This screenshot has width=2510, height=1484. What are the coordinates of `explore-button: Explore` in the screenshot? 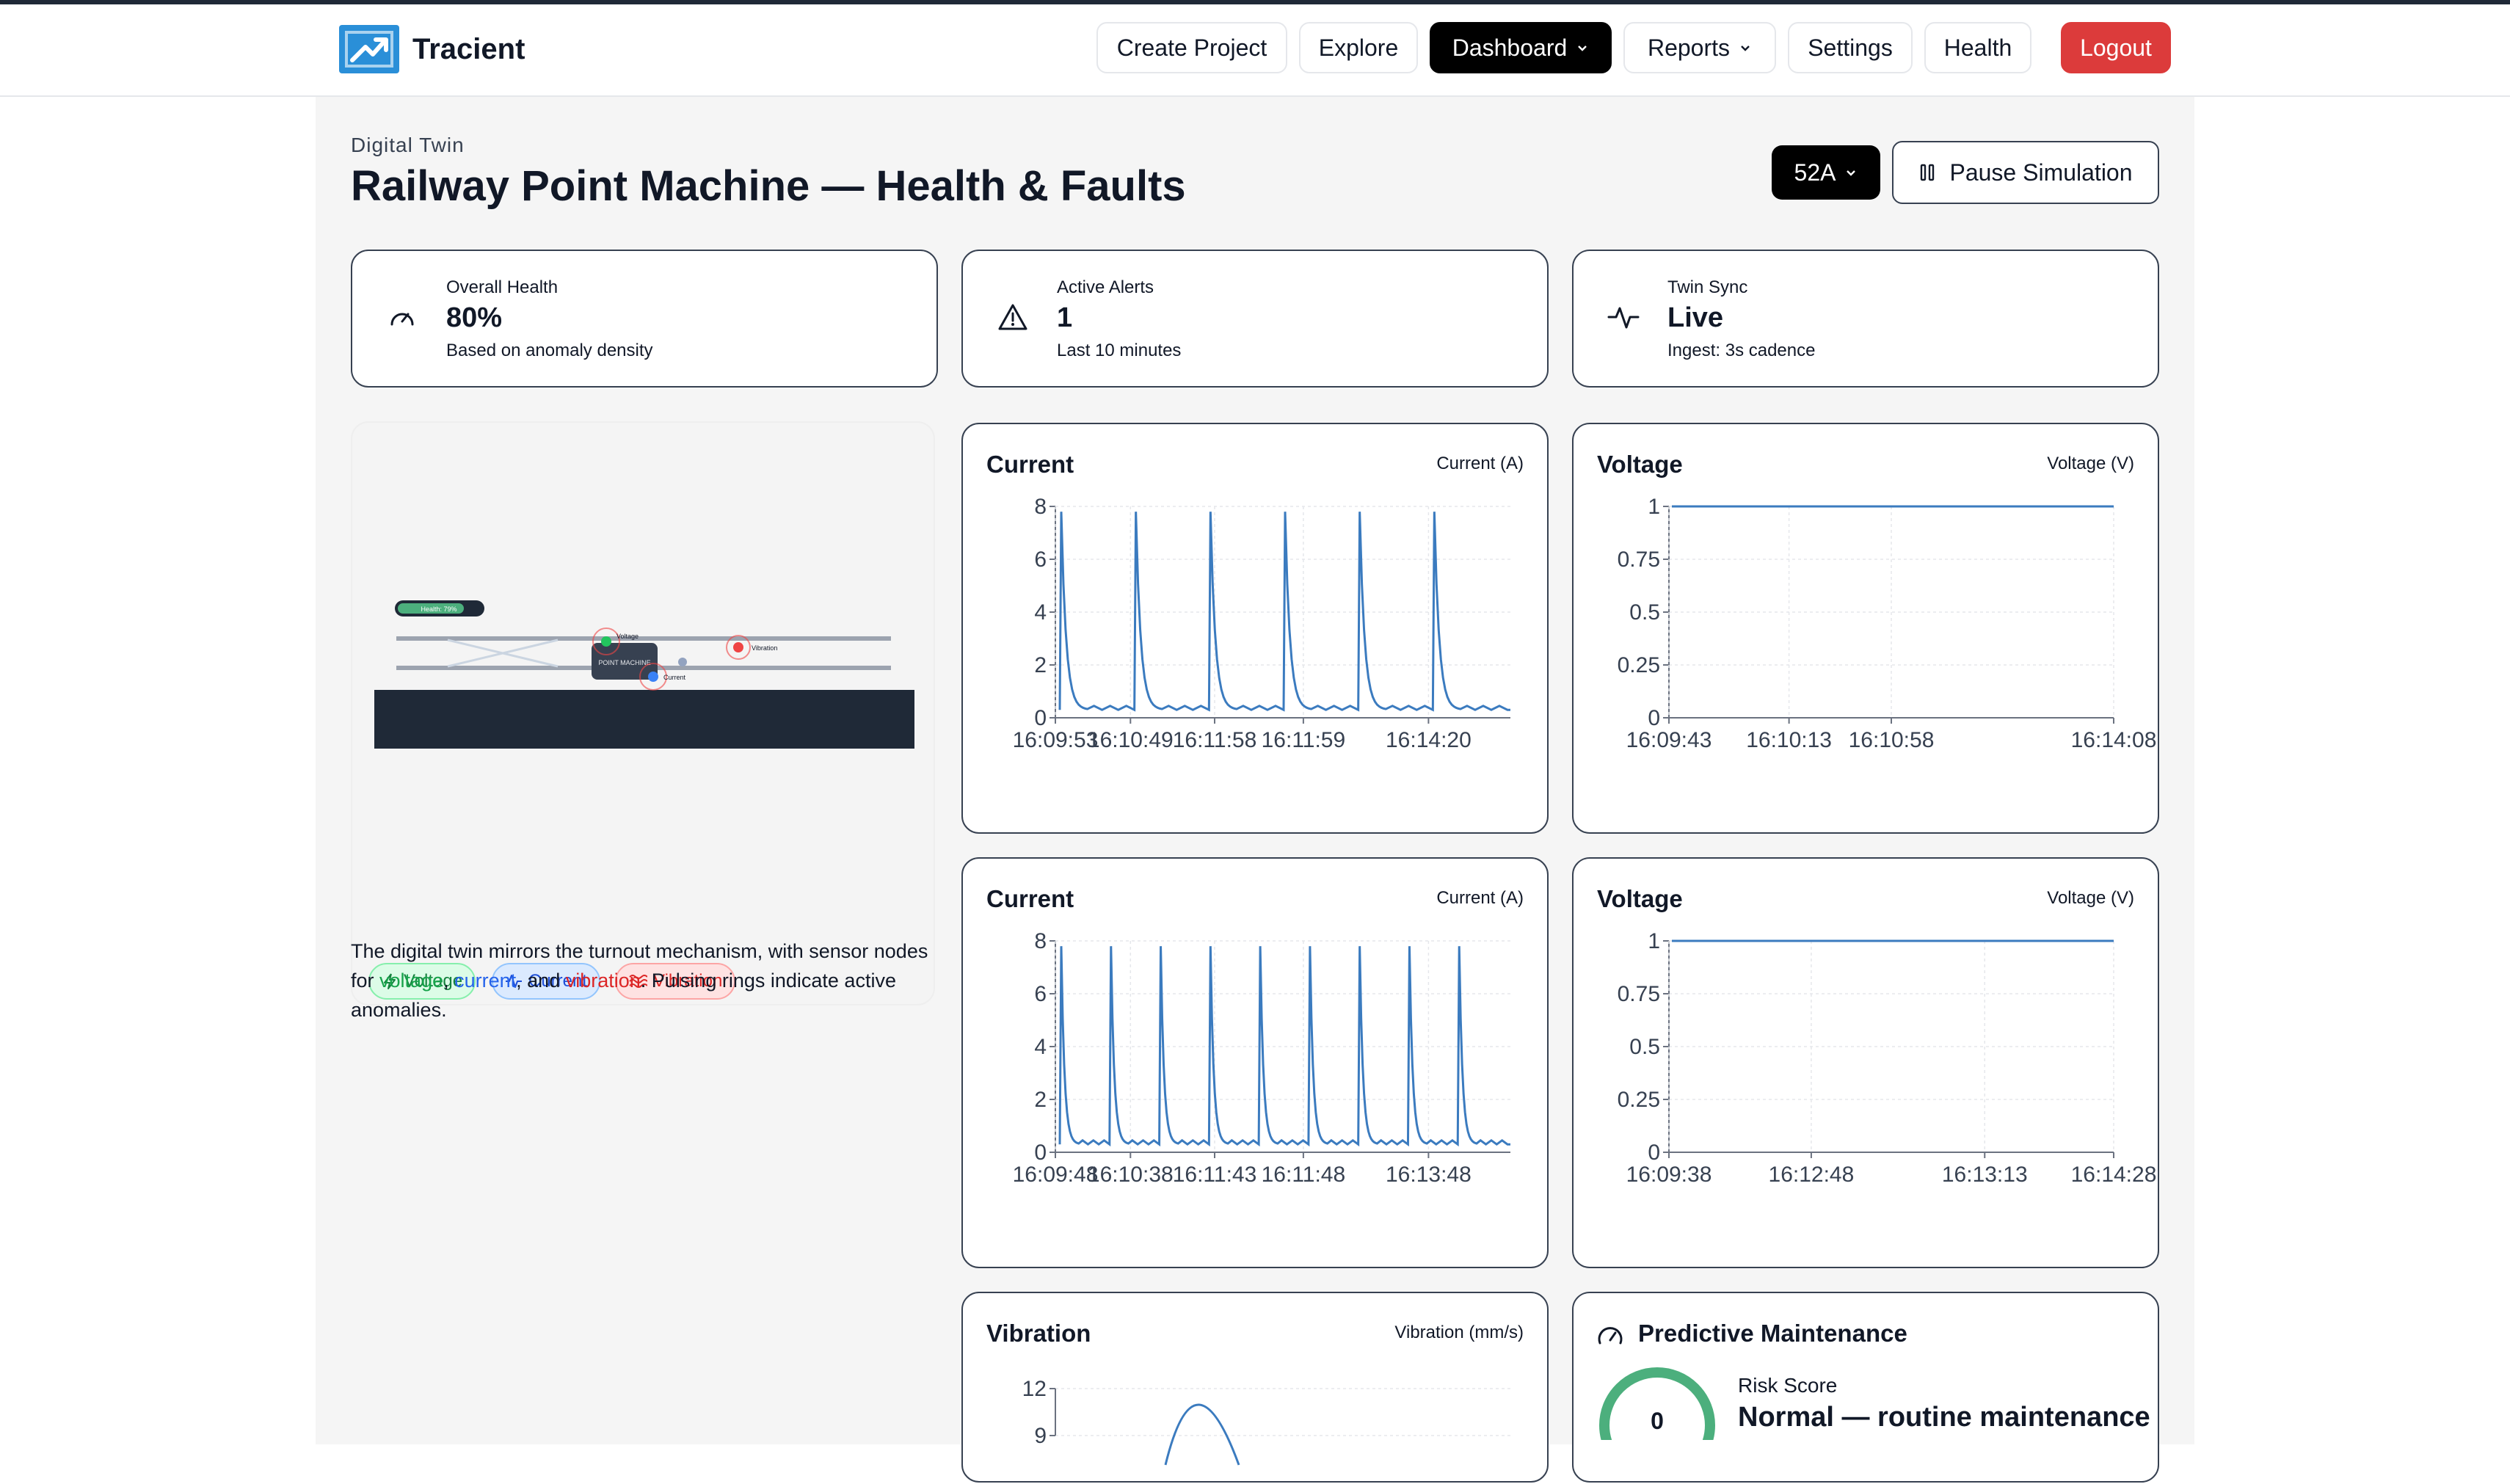 It's located at (1358, 47).